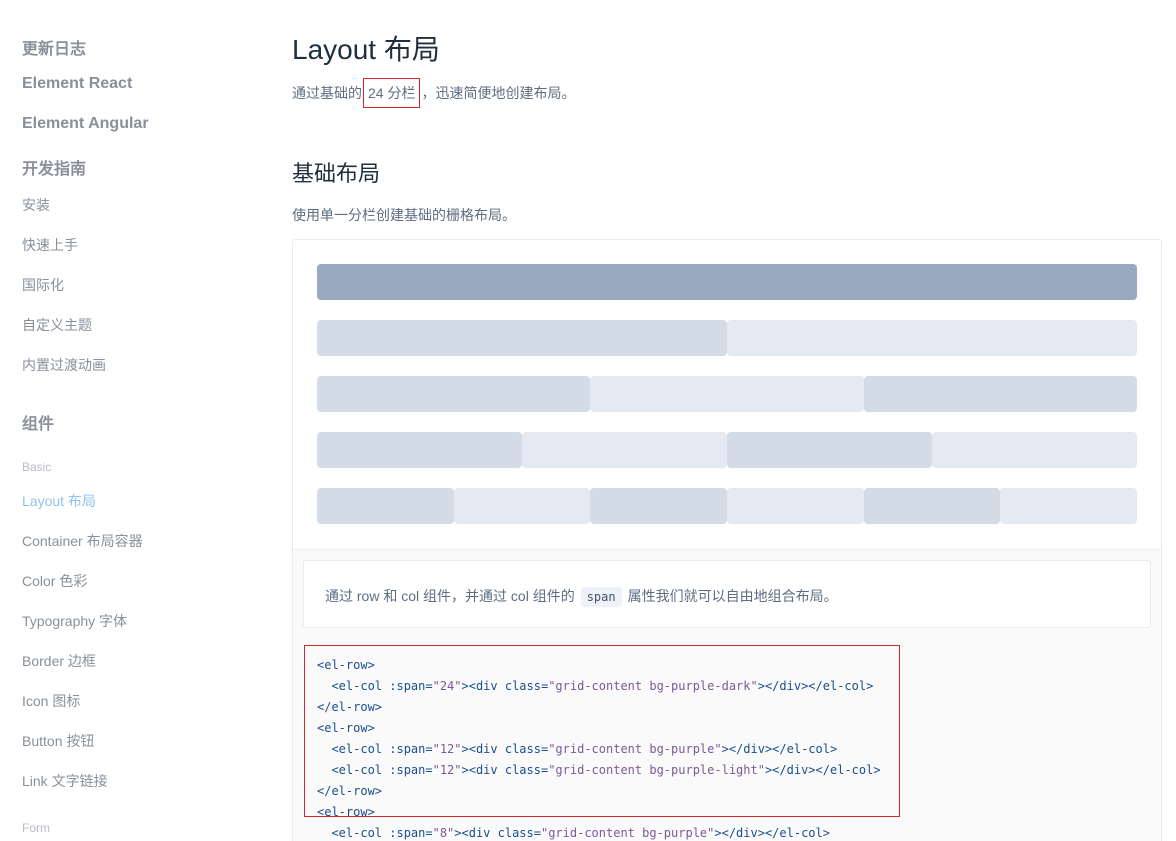  I want to click on sidebar-item-i18n: 国际化, so click(43, 285).